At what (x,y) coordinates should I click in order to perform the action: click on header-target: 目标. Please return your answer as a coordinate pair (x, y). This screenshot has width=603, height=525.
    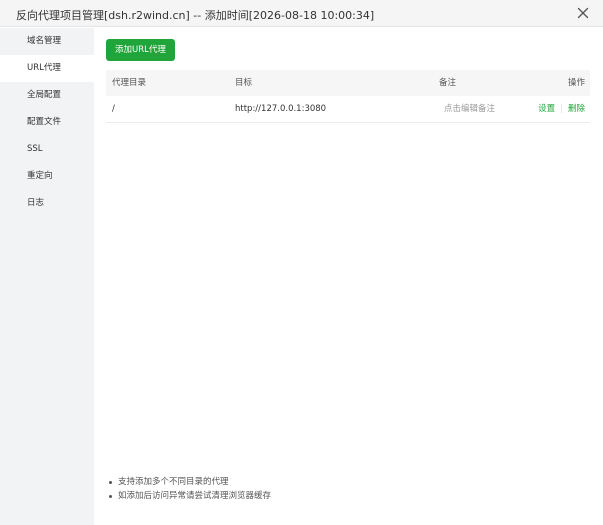
    Looking at the image, I should click on (244, 83).